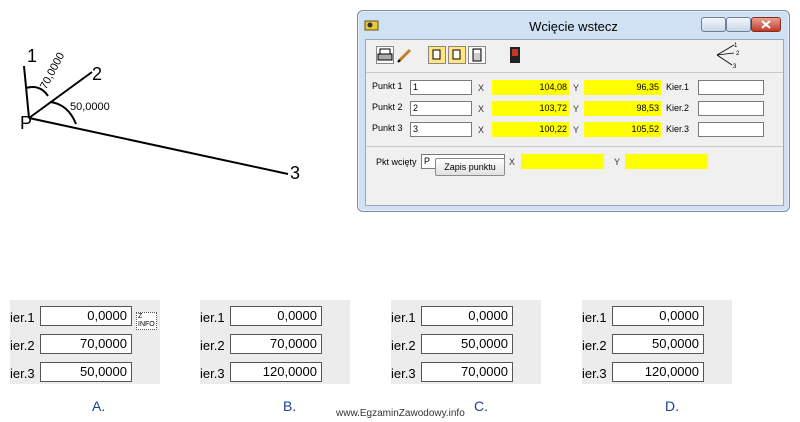 The image size is (800, 422). What do you see at coordinates (672, 406) in the screenshot?
I see `option-d-letter: D.` at bounding box center [672, 406].